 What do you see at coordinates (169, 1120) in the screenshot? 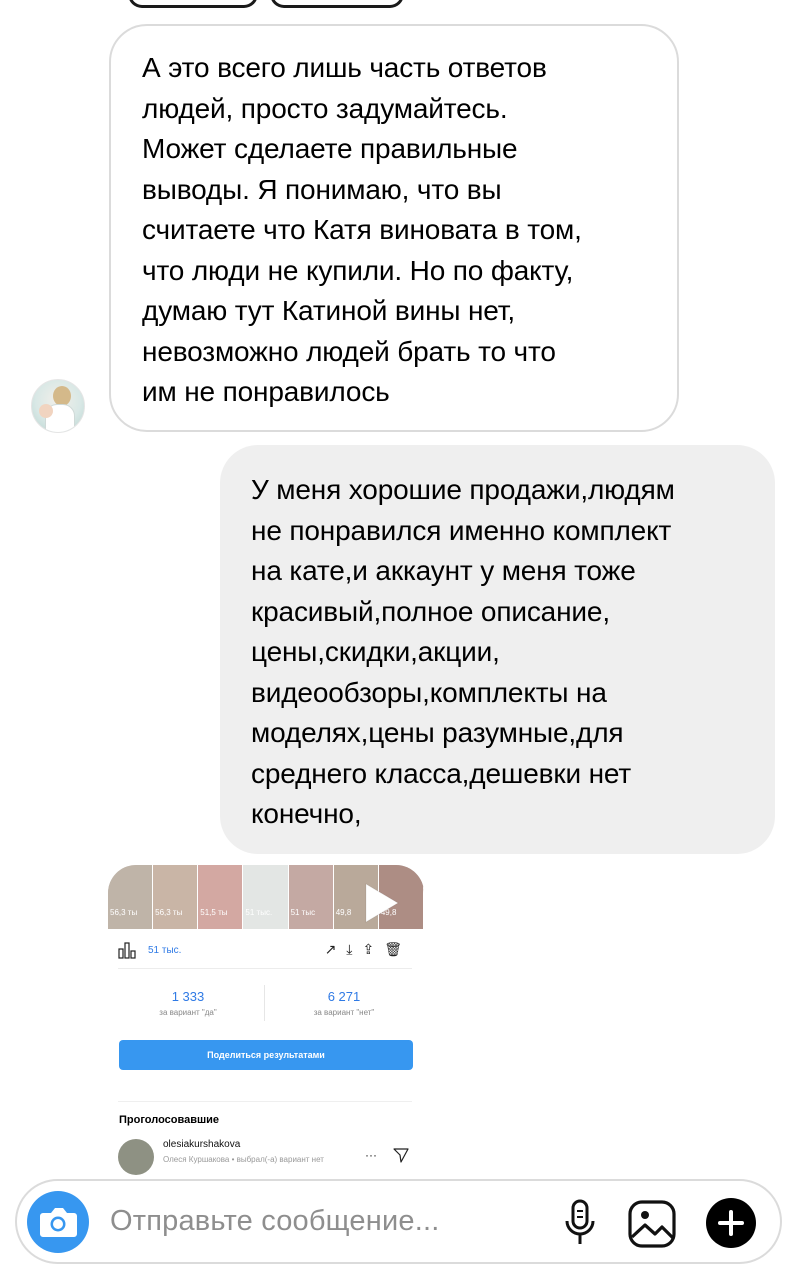
I see `voters-title: Проголосовавшие` at bounding box center [169, 1120].